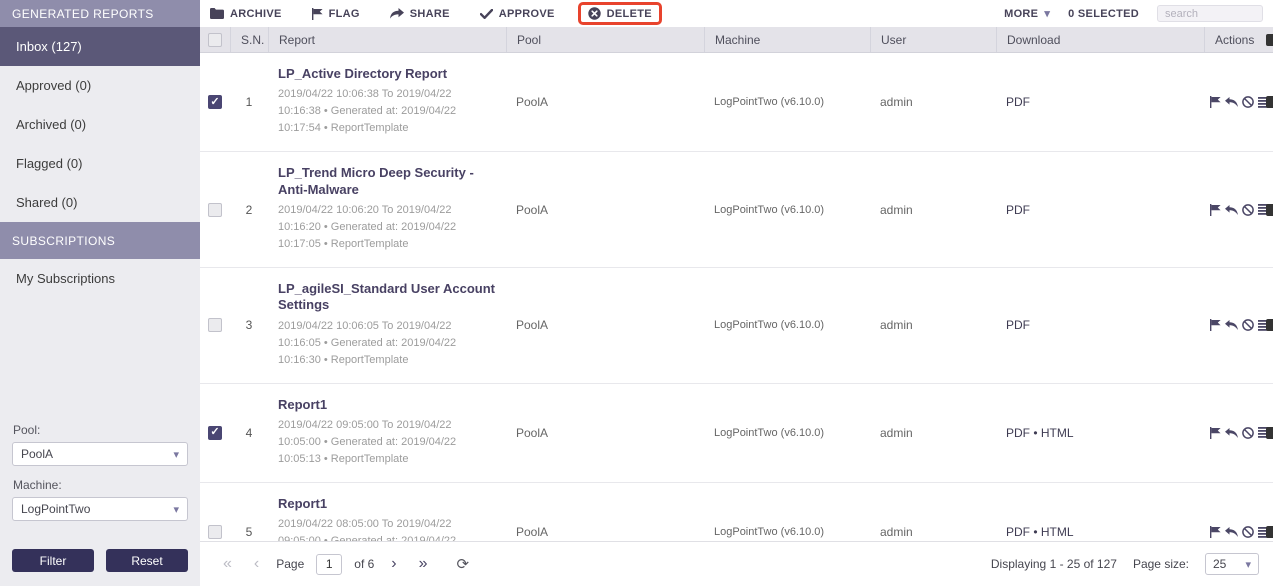  I want to click on check-icon, so click(486, 13).